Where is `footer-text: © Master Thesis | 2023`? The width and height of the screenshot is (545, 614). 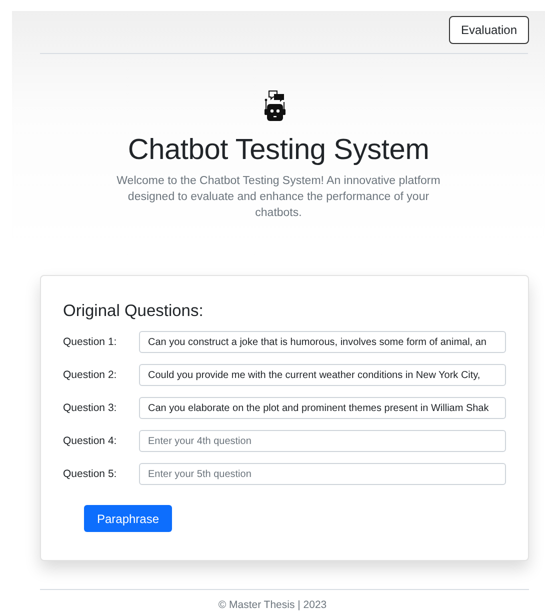
footer-text: © Master Thesis | 2023 is located at coordinates (272, 605).